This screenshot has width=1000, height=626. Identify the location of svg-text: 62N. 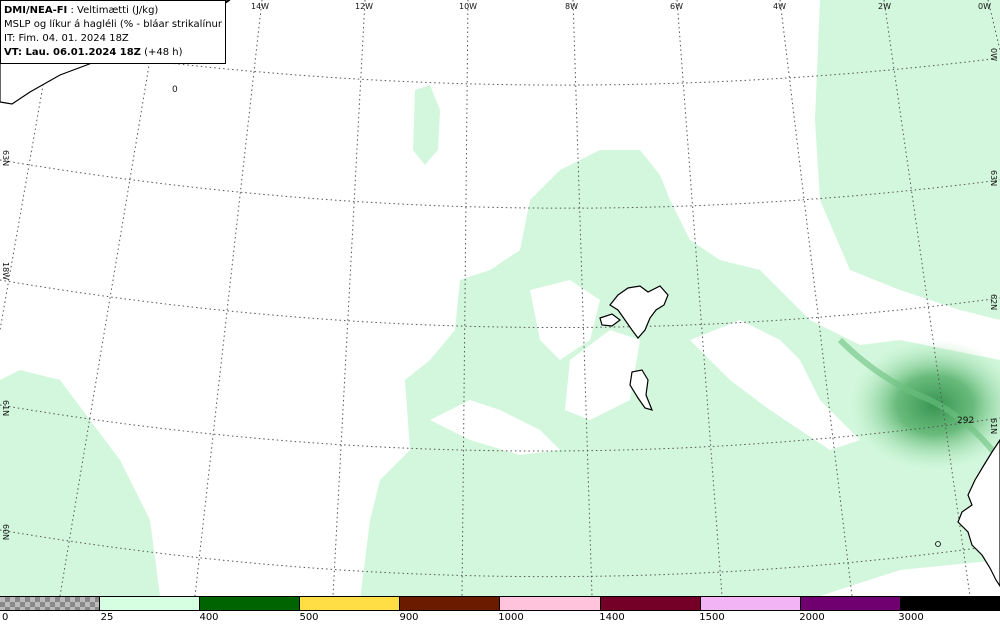
(993, 302).